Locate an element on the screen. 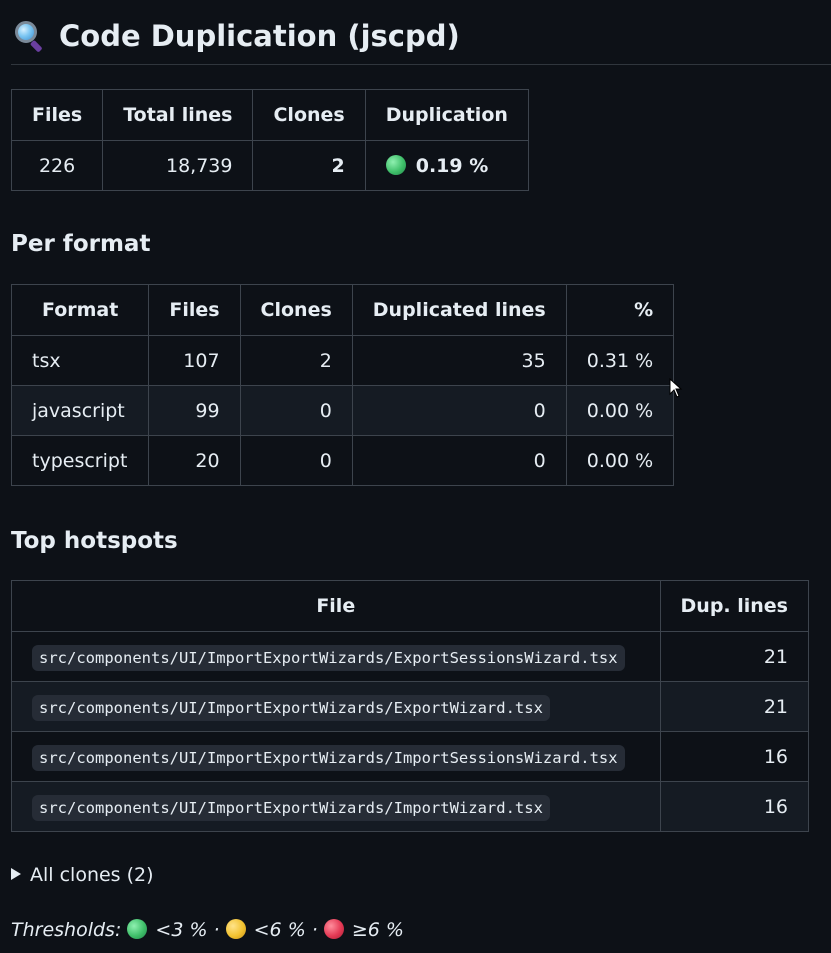 This screenshot has width=831, height=953. summary-files: 226 is located at coordinates (57, 165).